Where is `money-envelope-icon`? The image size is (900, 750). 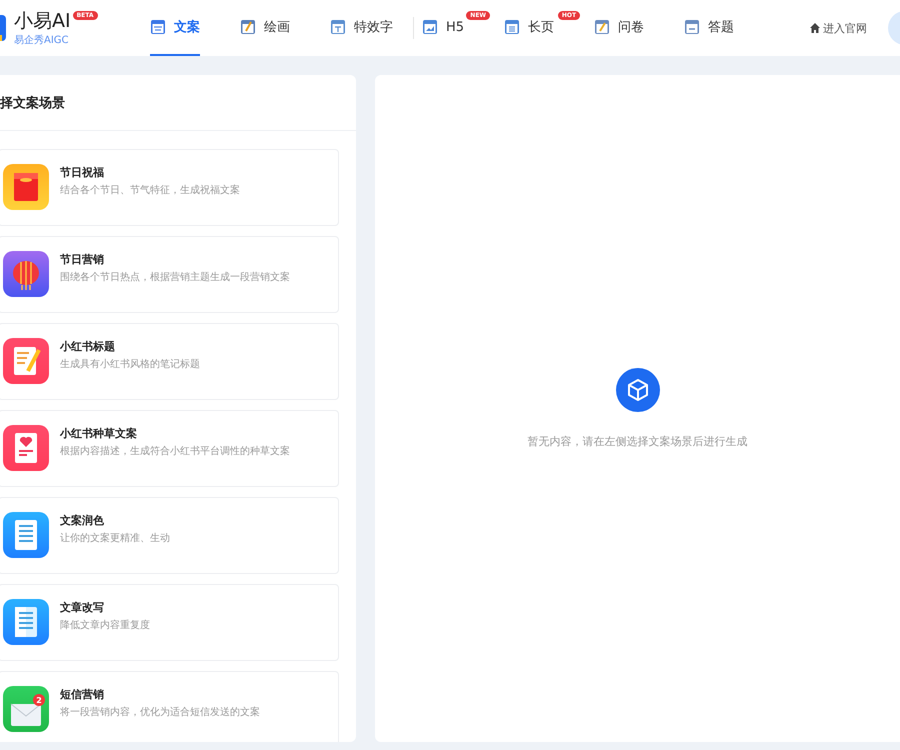
money-envelope-icon is located at coordinates (26, 187).